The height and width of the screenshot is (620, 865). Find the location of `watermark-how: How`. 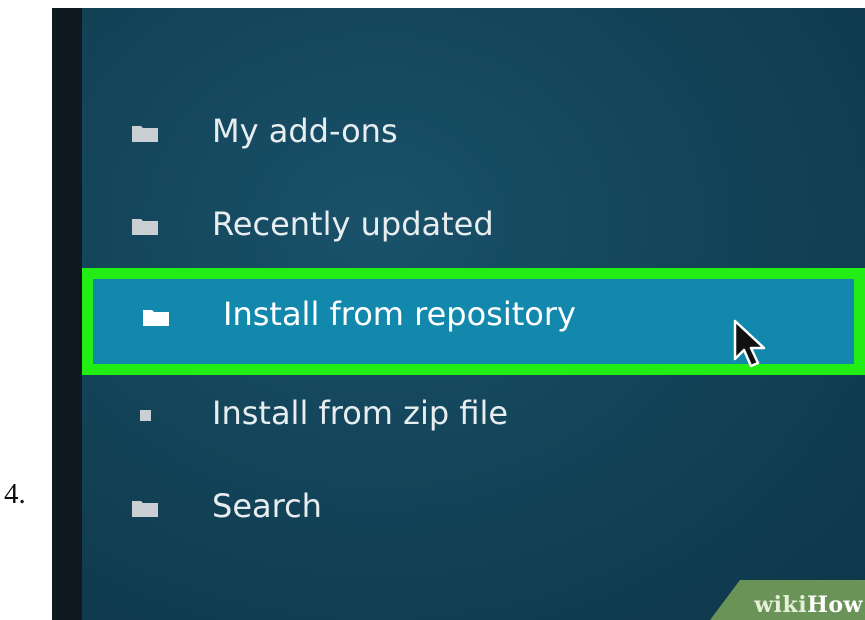

watermark-how: How is located at coordinates (835, 605).